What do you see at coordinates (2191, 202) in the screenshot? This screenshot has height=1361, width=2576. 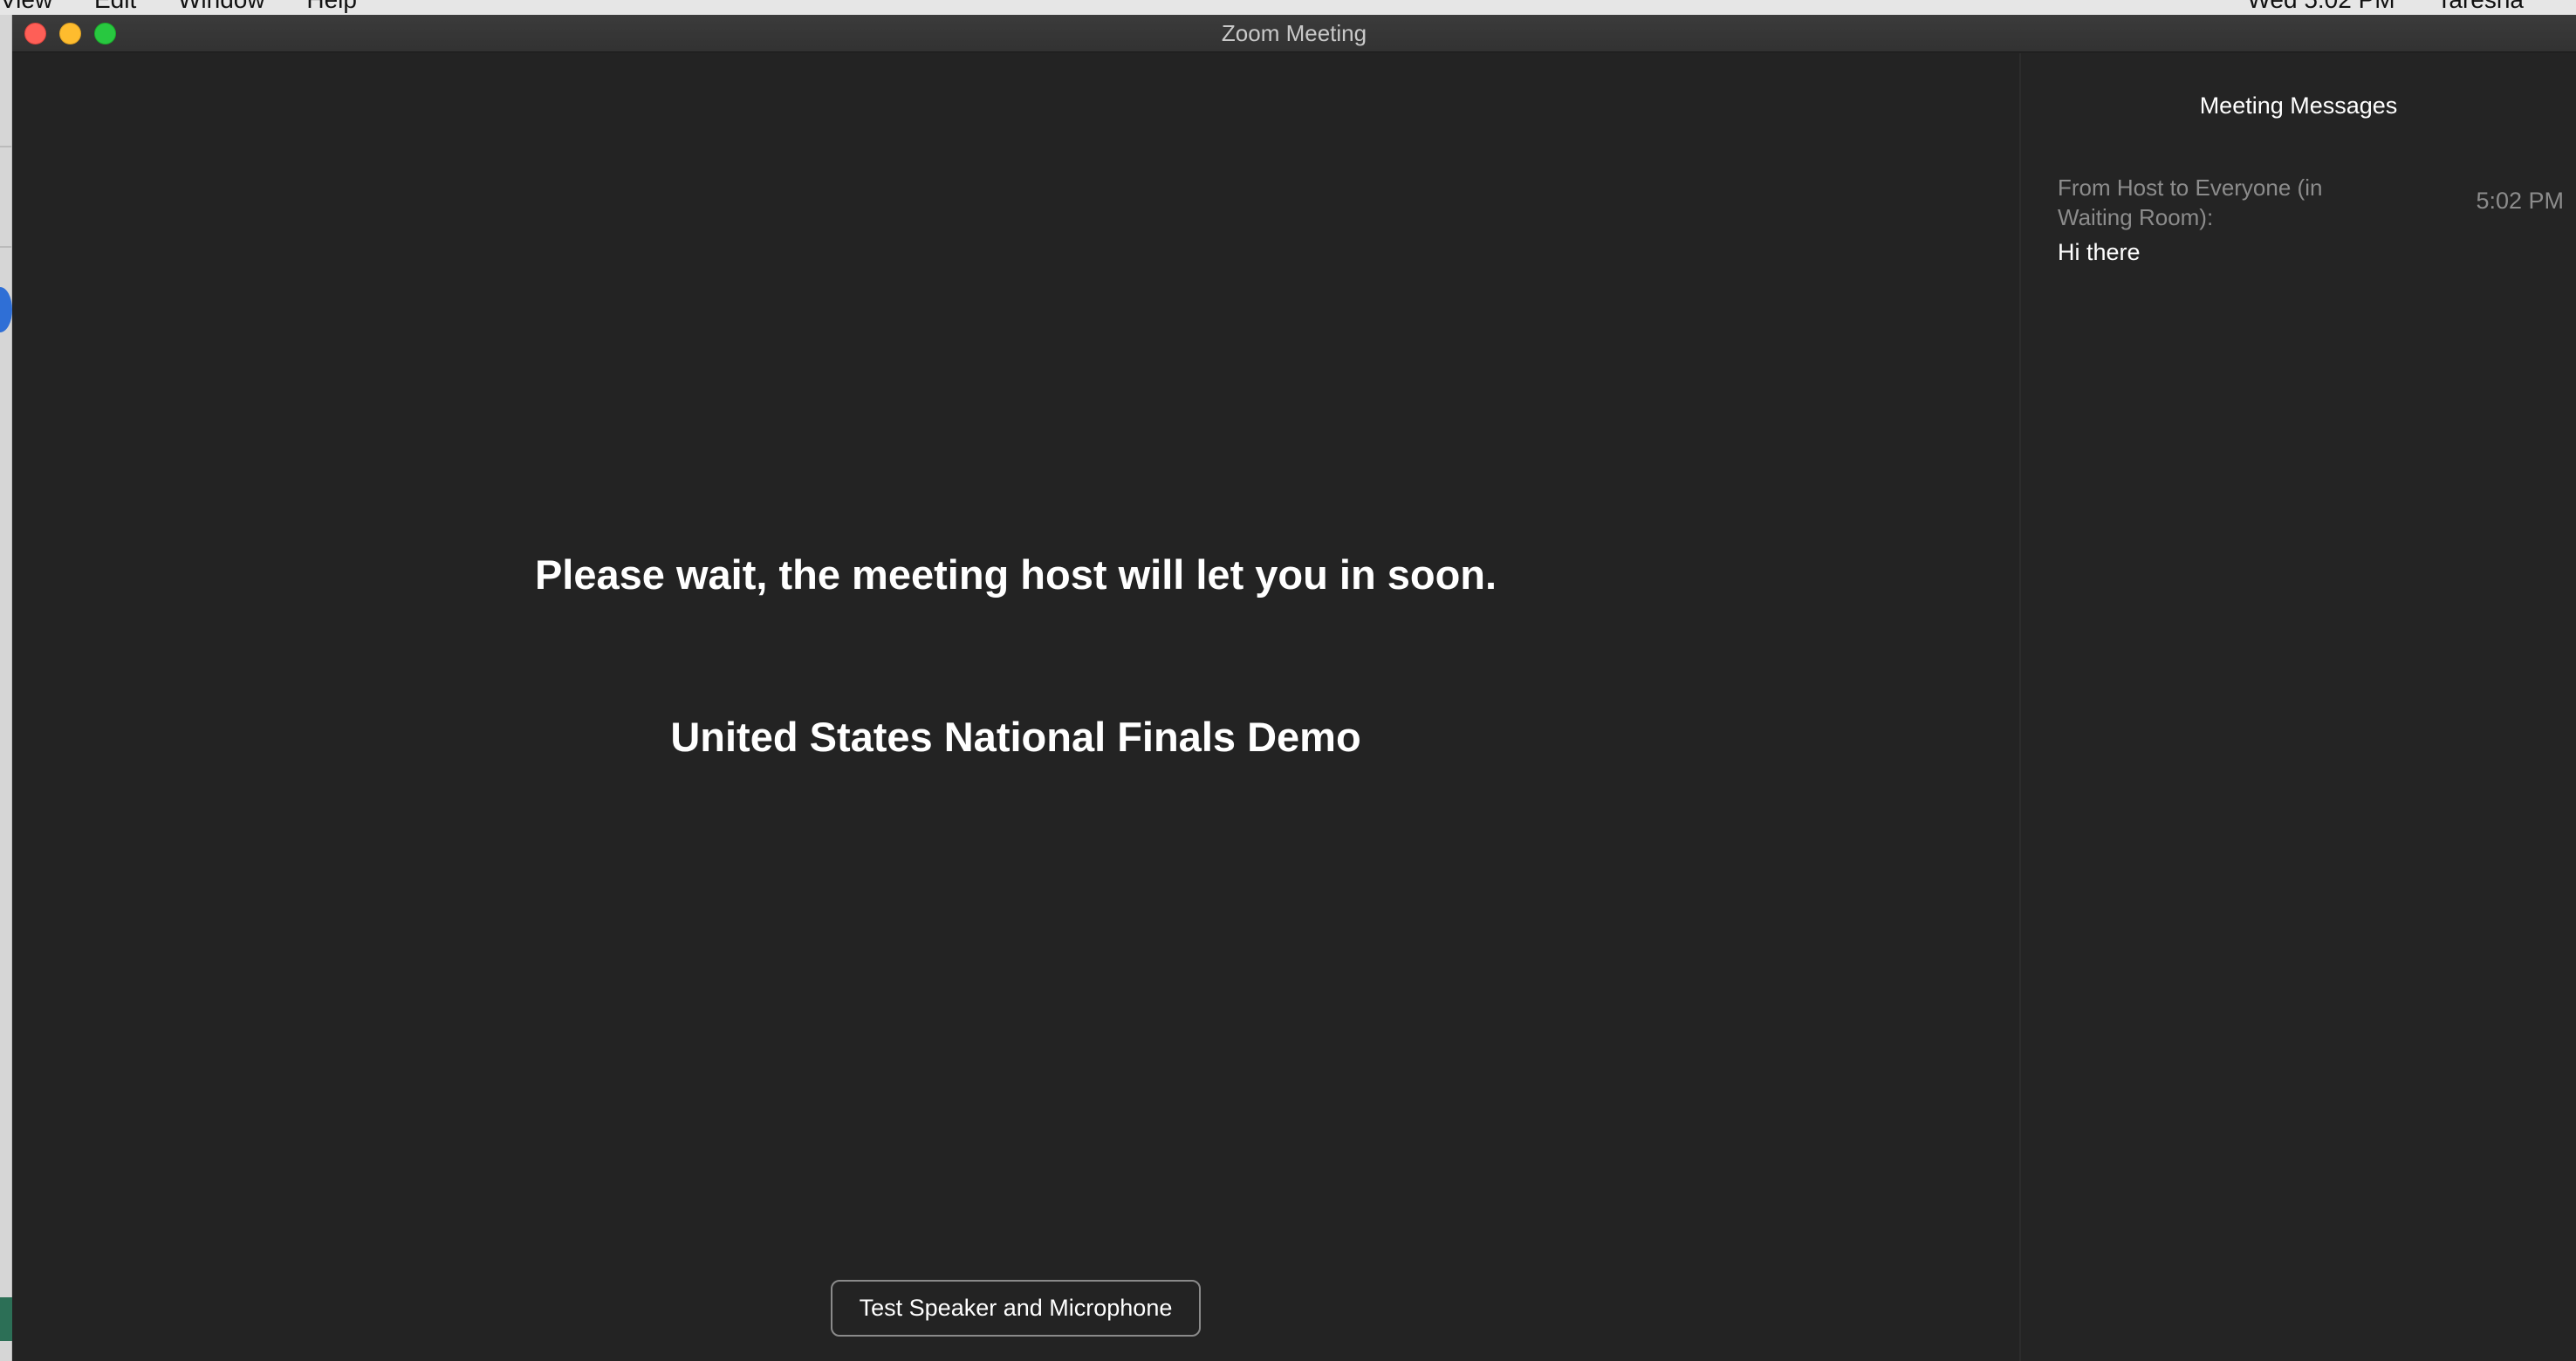 I see `message-sender: From Host to Everyone (in Waiting Room):` at bounding box center [2191, 202].